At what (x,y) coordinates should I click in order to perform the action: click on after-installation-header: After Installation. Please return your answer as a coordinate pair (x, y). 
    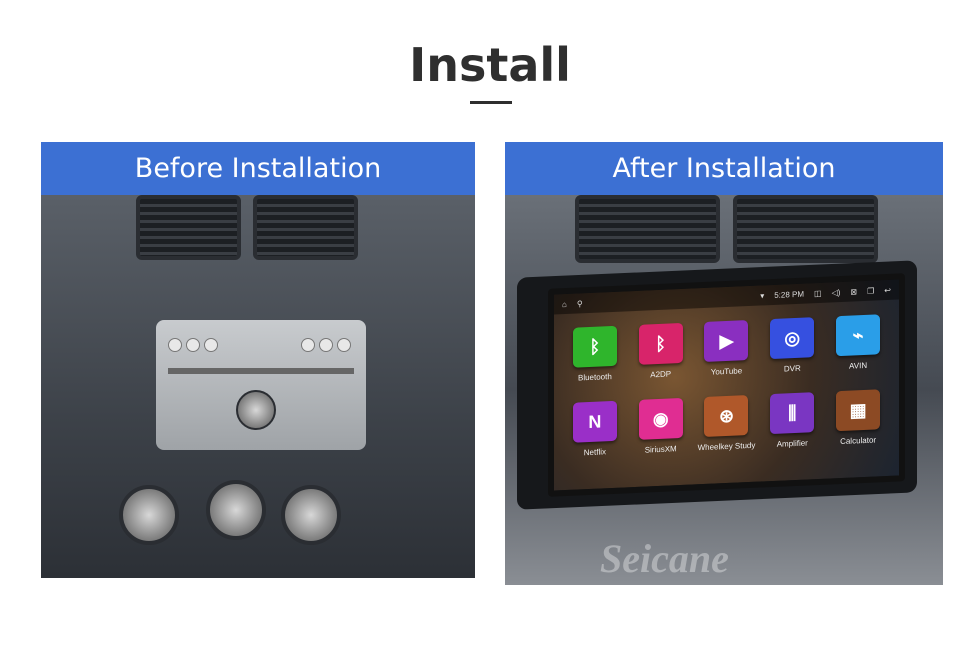
    Looking at the image, I should click on (724, 168).